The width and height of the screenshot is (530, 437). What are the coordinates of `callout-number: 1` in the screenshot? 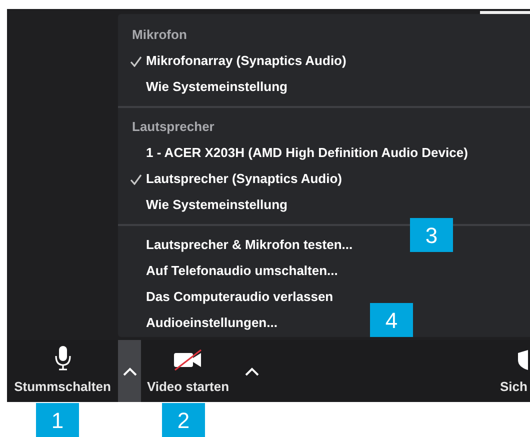 It's located at (57, 420).